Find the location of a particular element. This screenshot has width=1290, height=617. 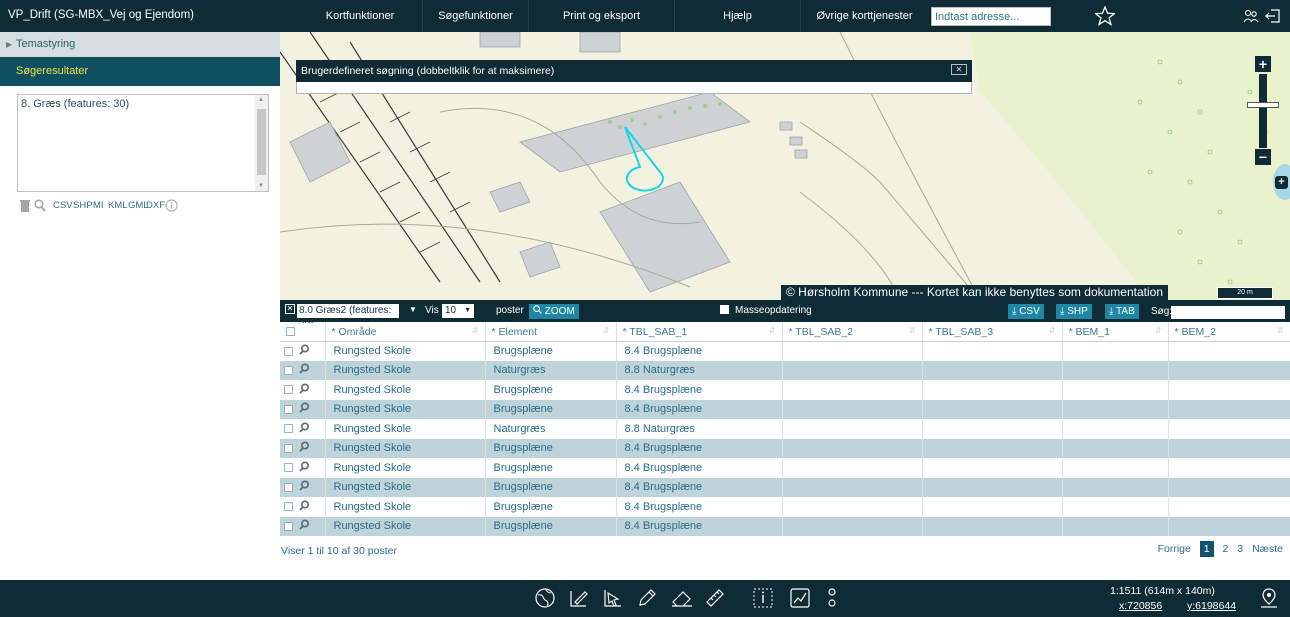

menu-oevrige-korttjenester: Øvrige korttjenester is located at coordinates (864, 16).